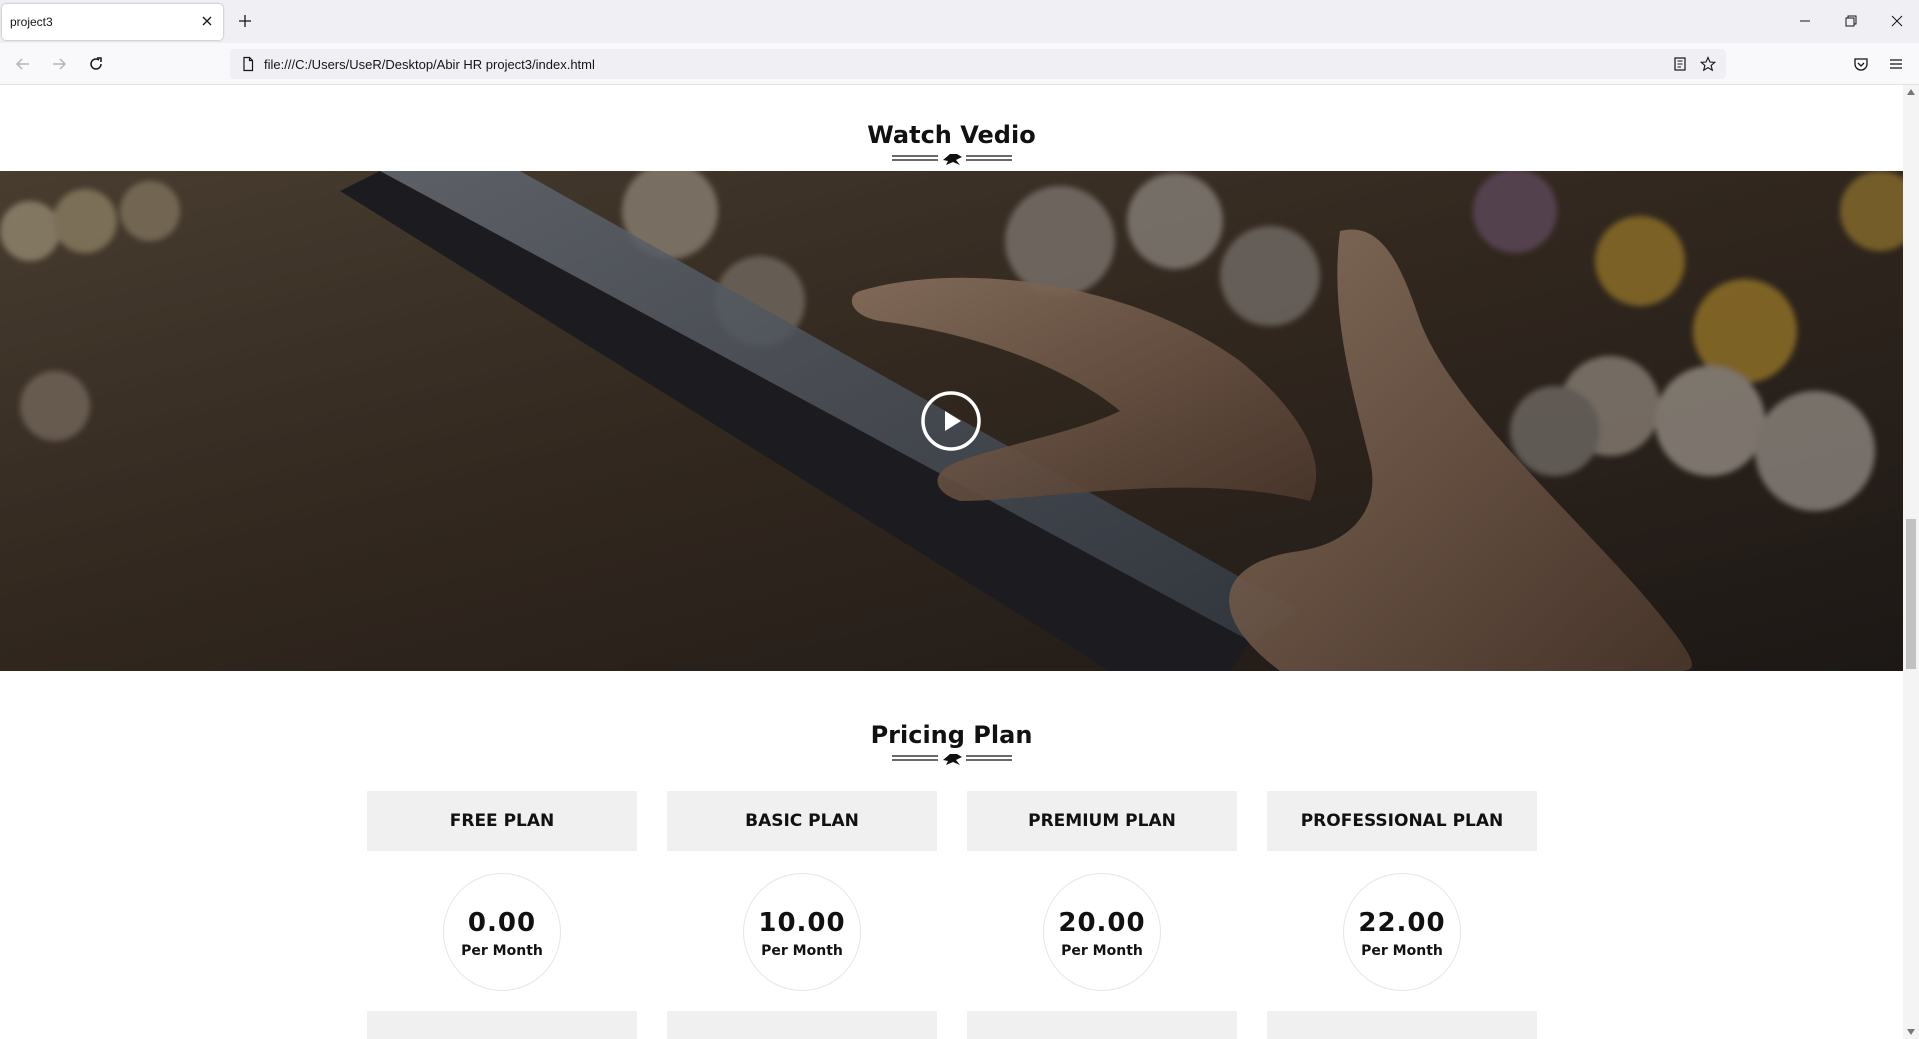 The width and height of the screenshot is (1919, 1039). What do you see at coordinates (59, 64) in the screenshot?
I see `forward-arrow-icon` at bounding box center [59, 64].